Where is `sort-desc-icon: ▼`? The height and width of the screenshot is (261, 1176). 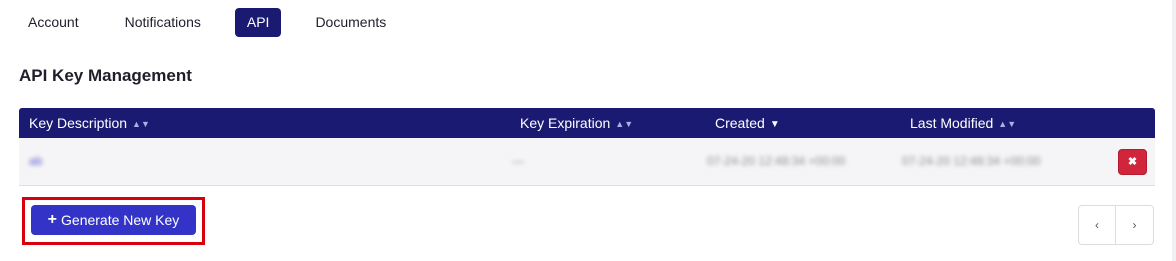
sort-desc-icon: ▼ is located at coordinates (774, 124).